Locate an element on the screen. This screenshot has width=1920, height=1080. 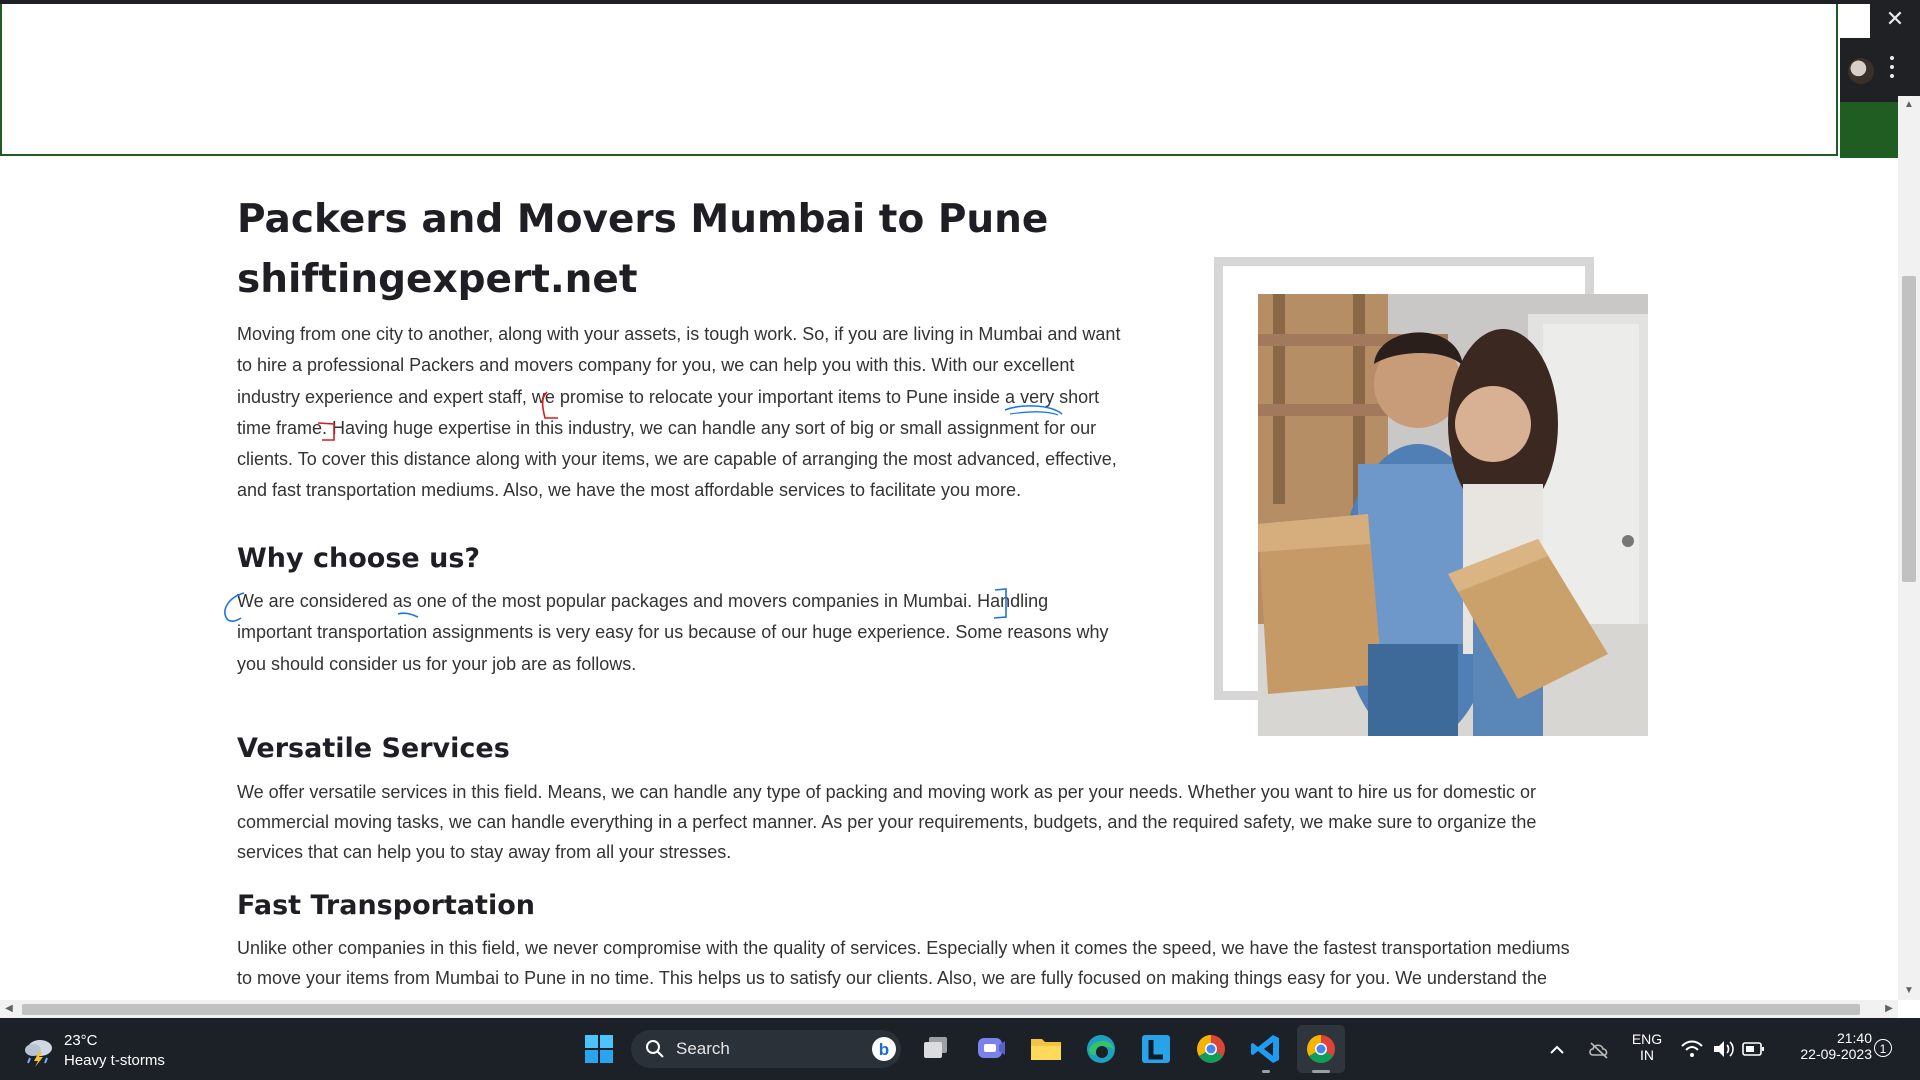
bing-icon: b is located at coordinates (884, 1049).